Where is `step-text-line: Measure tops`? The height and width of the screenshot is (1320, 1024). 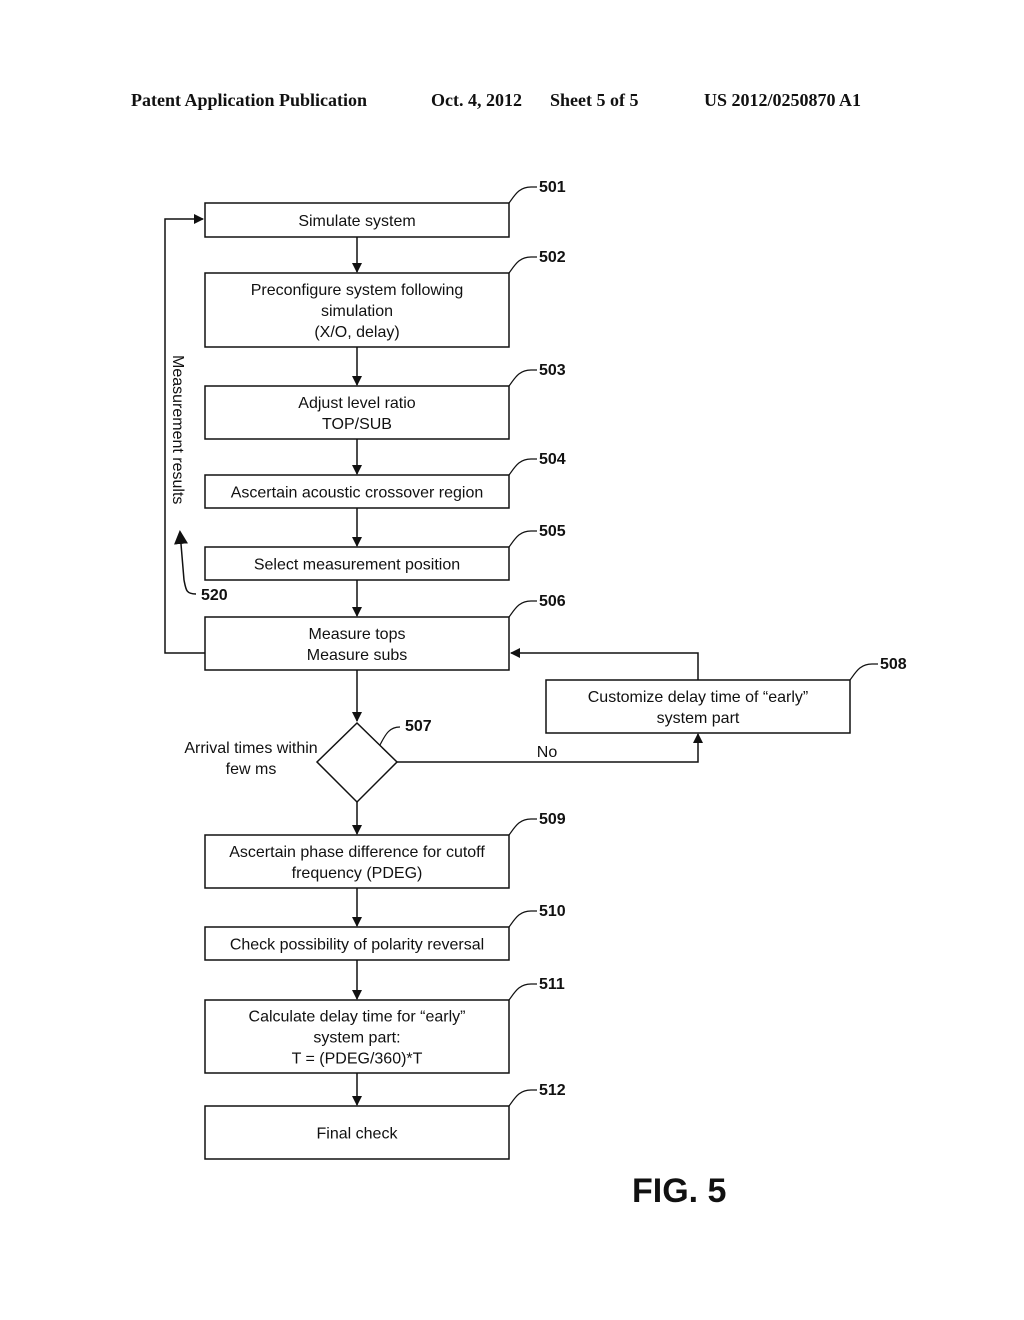 step-text-line: Measure tops is located at coordinates (357, 634).